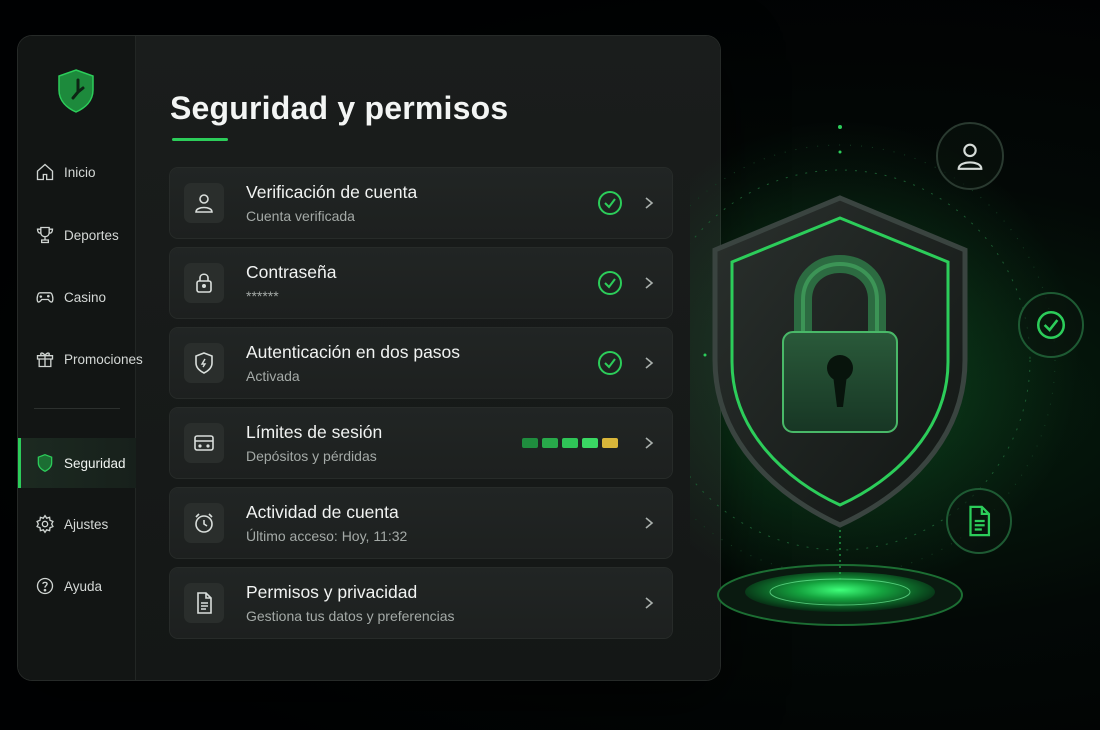 The width and height of the screenshot is (1100, 730). I want to click on row-limites-sesion: Límites de sesión Depósitos y pérdidas, so click(421, 443).